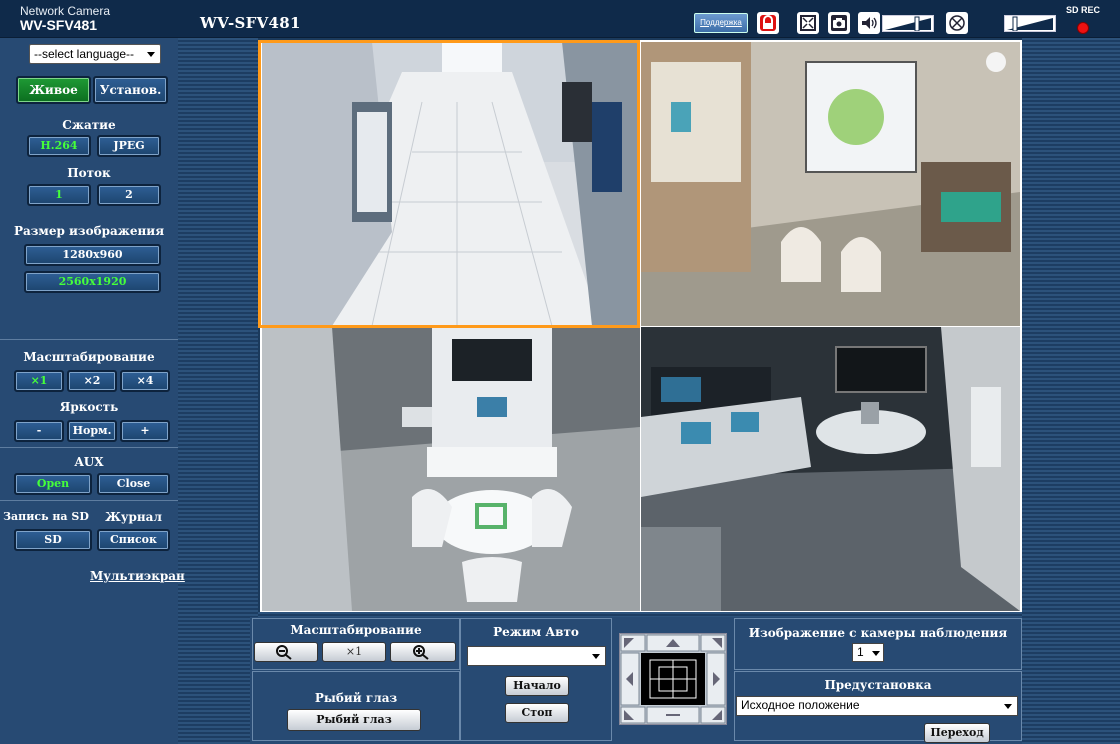  Describe the element at coordinates (673, 679) in the screenshot. I see `ptz-joypad` at that location.